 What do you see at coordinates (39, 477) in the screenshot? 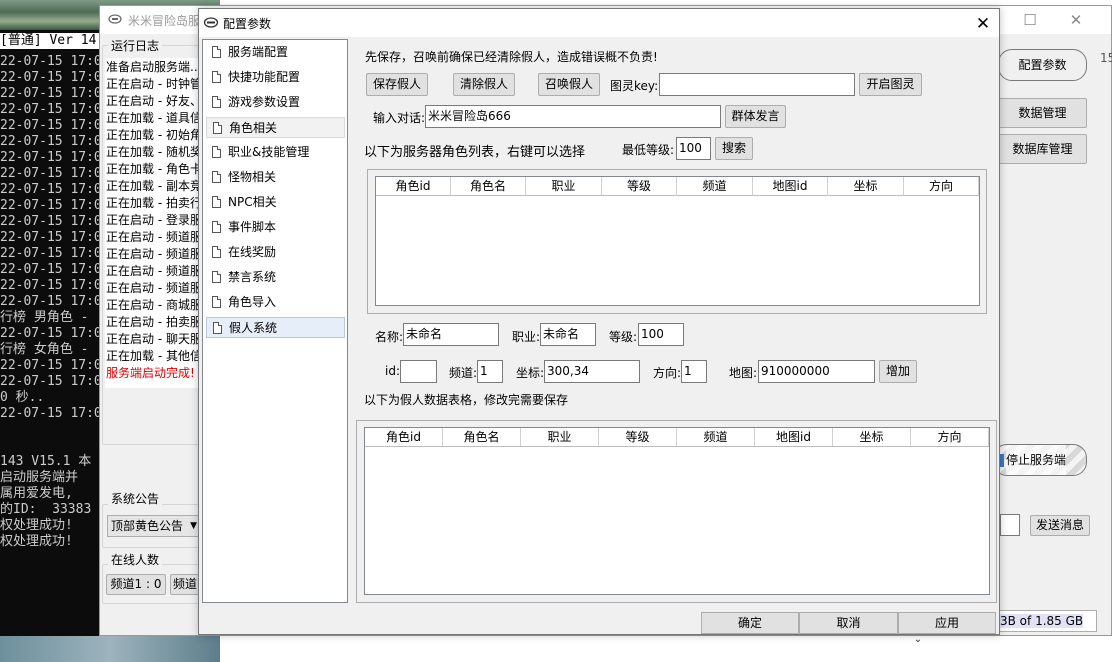
I see `console-line: 启动服务端并` at bounding box center [39, 477].